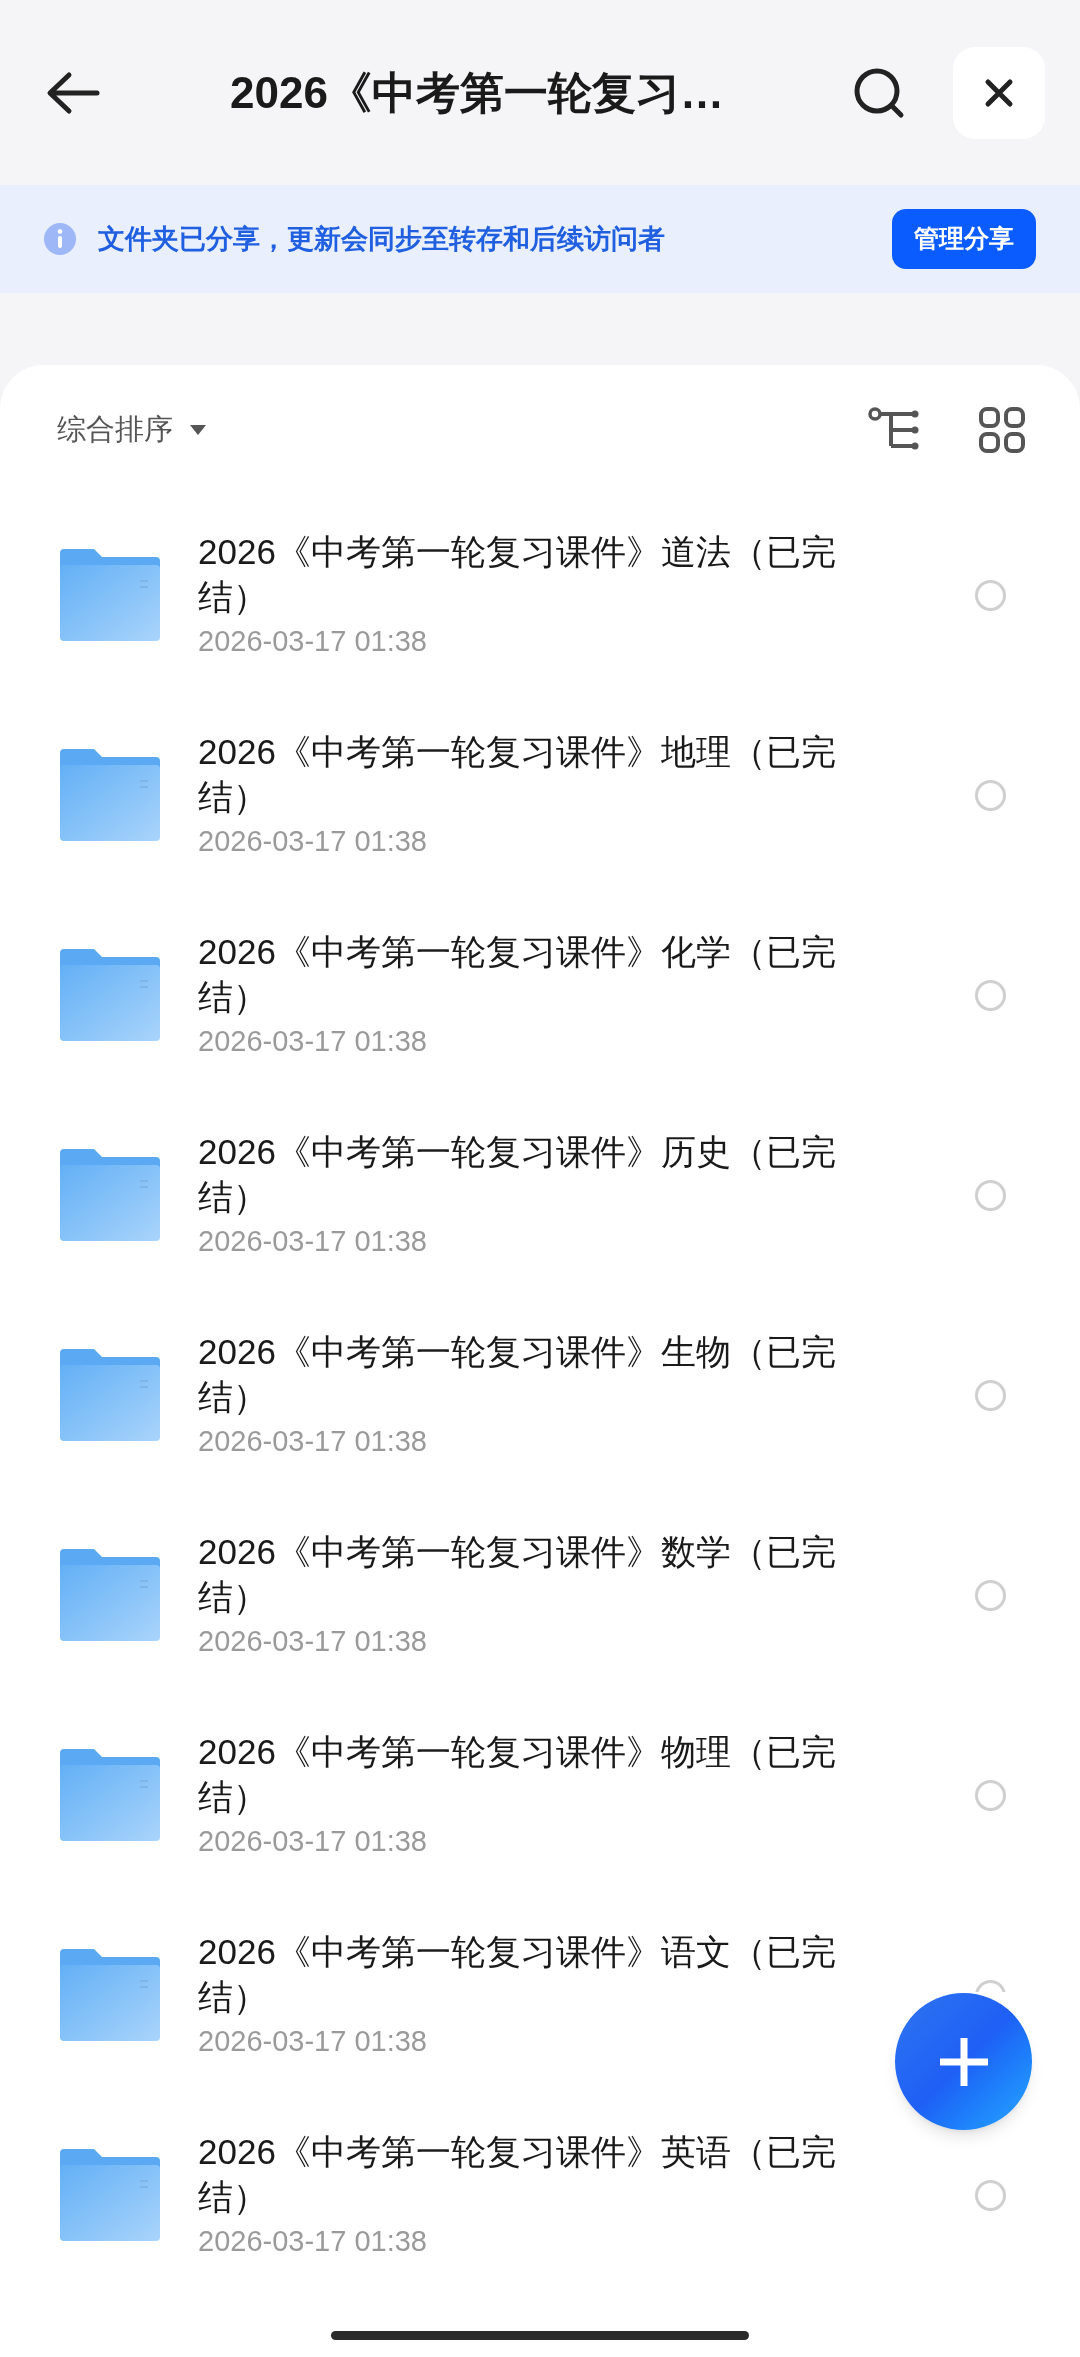 This screenshot has height=2357, width=1080. Describe the element at coordinates (1002, 430) in the screenshot. I see `grid-view-icon` at that location.